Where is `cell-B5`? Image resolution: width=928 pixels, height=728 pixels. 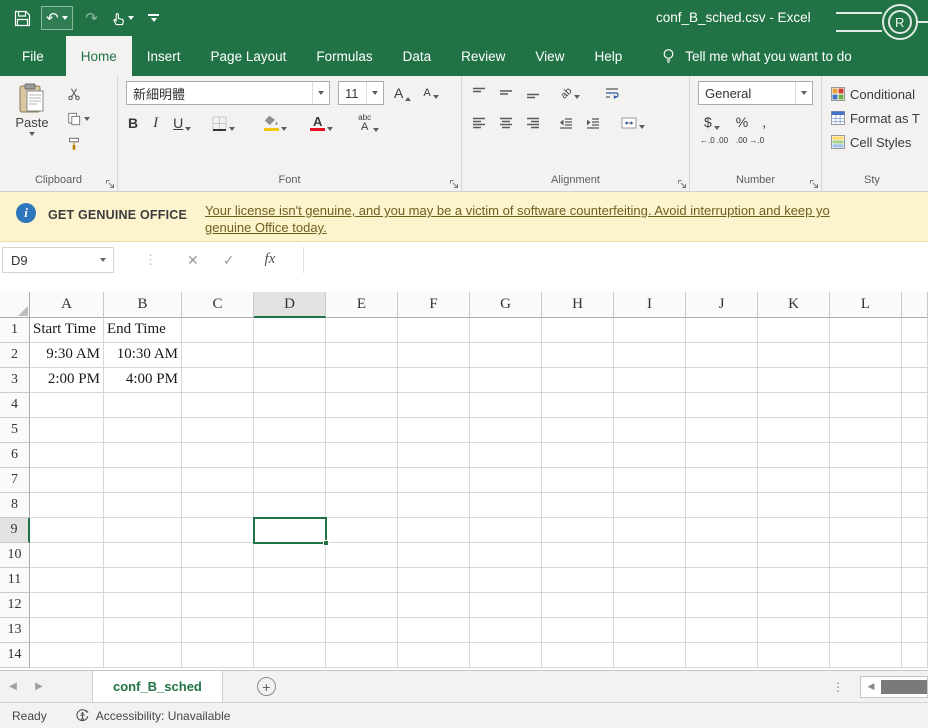 cell-B5 is located at coordinates (143, 430).